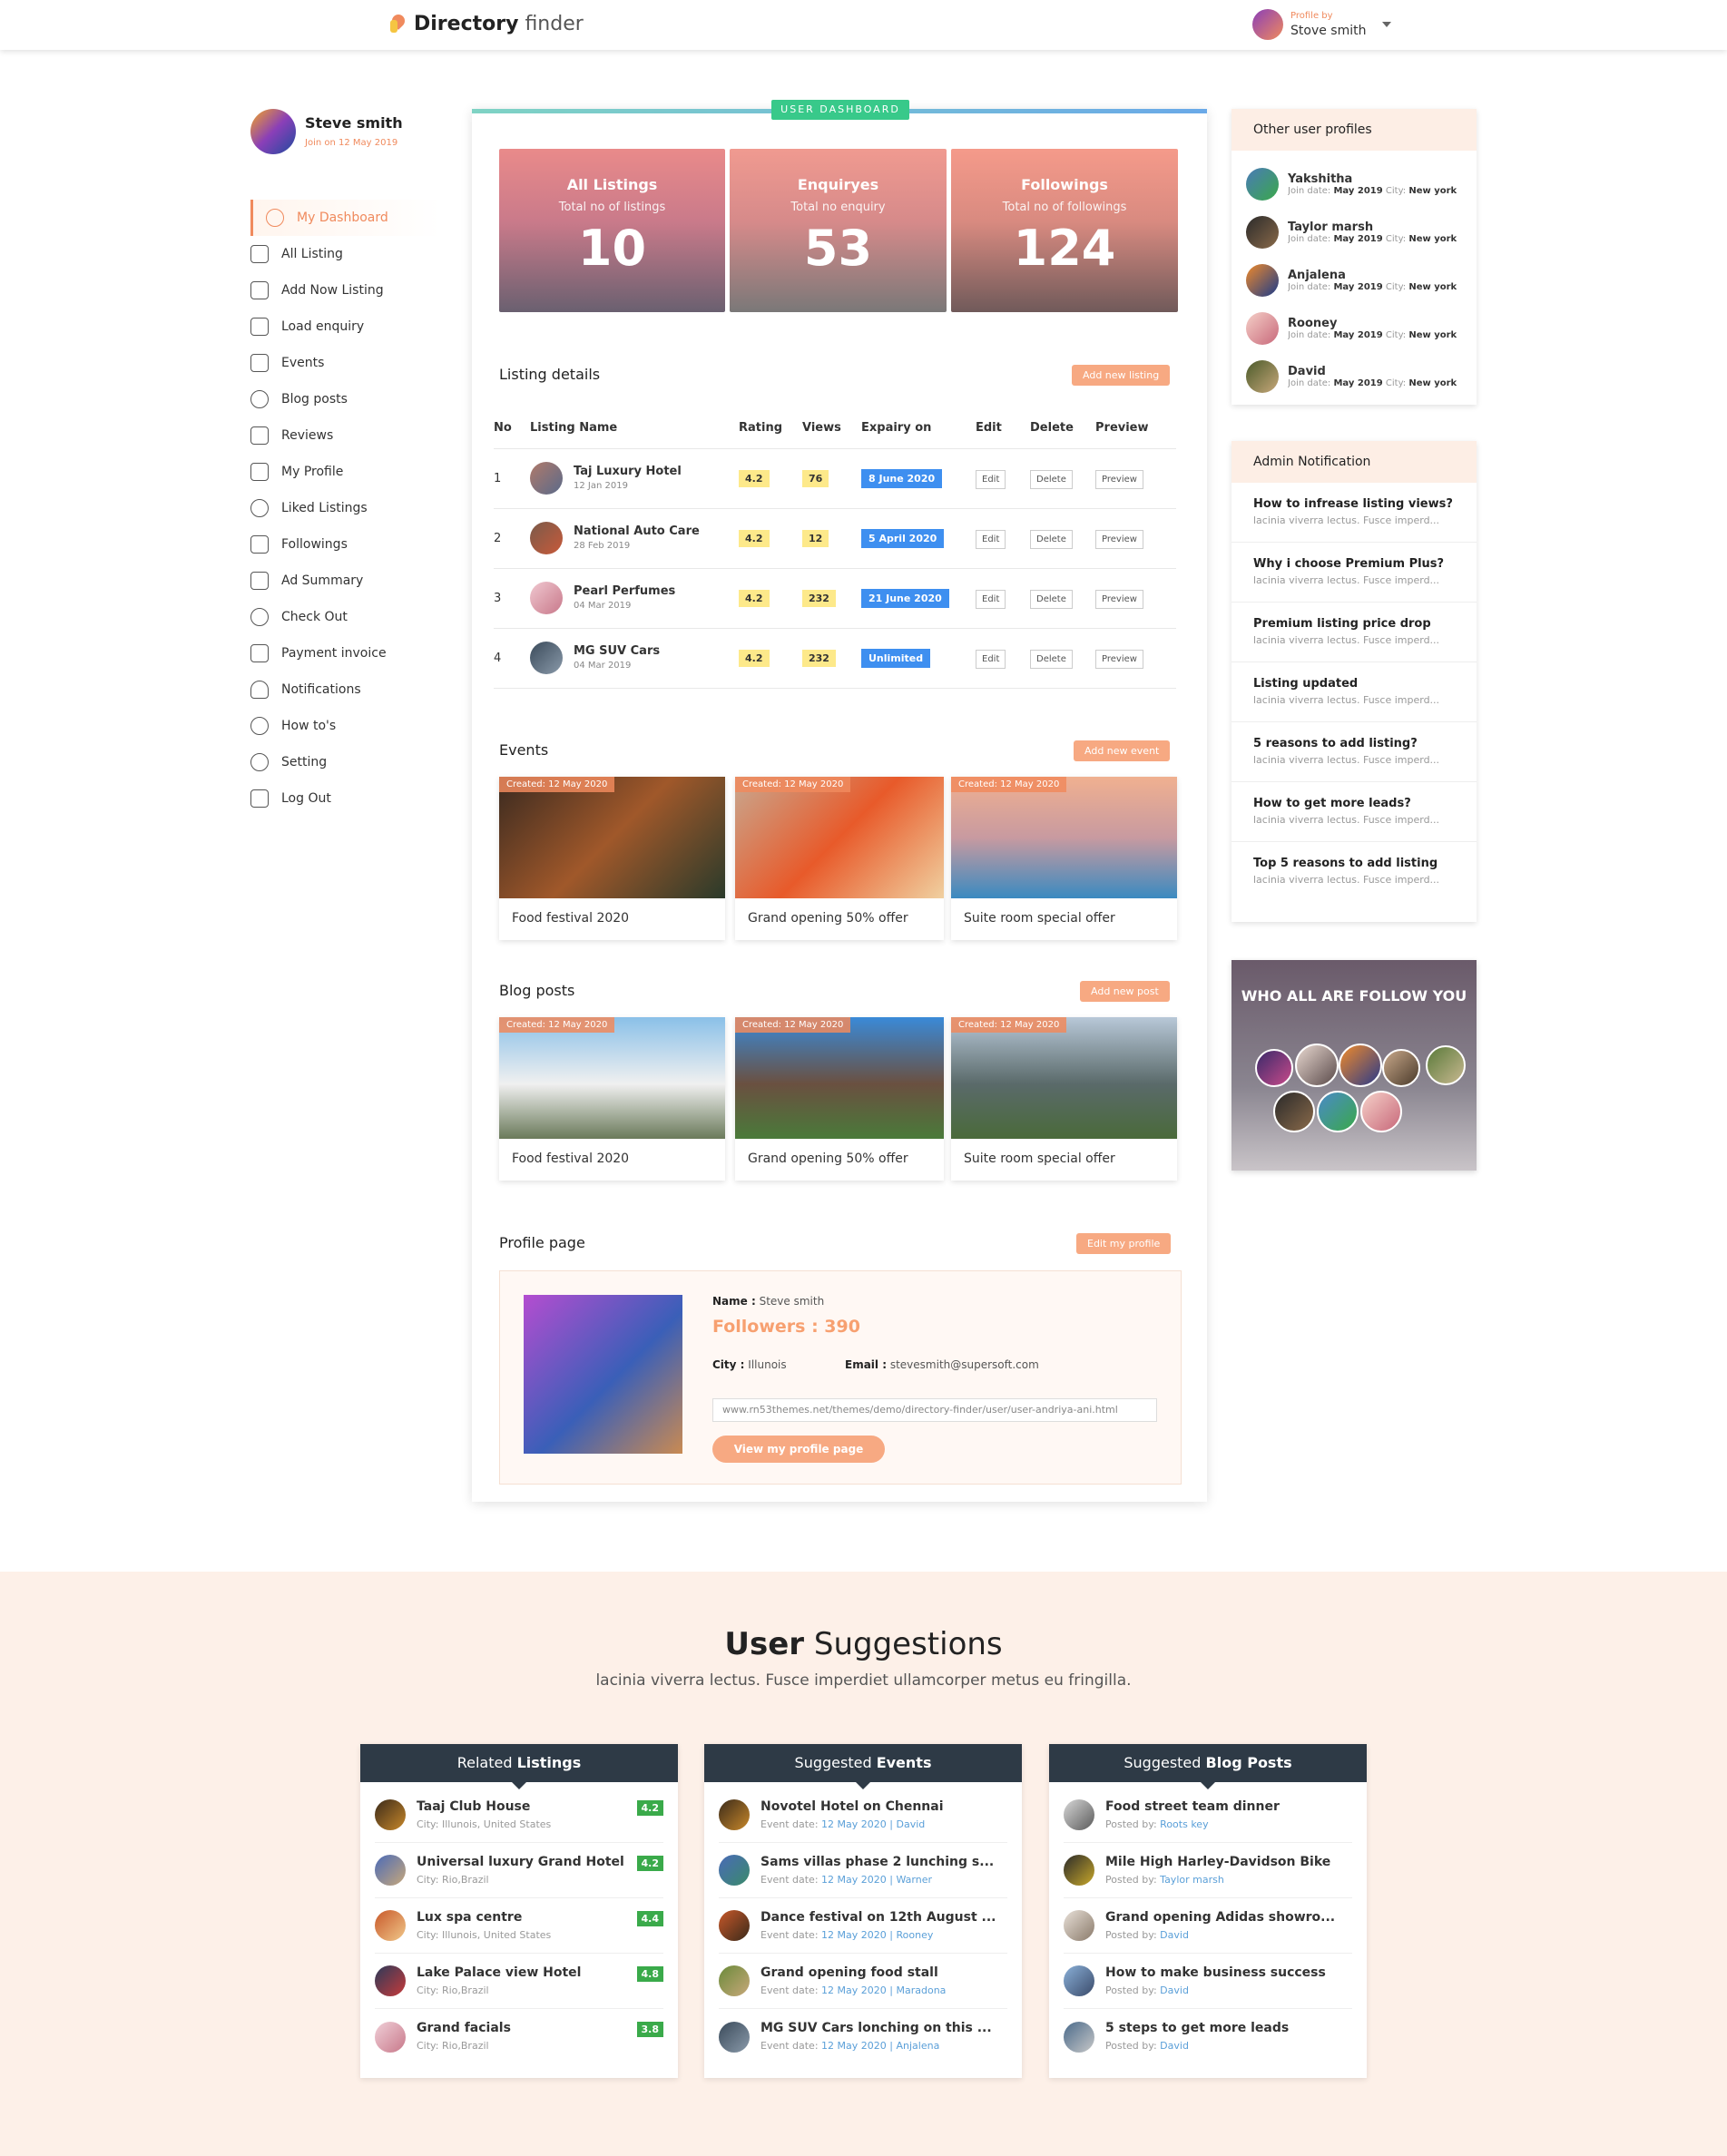 The height and width of the screenshot is (2156, 1727). Describe the element at coordinates (1310, 334) in the screenshot. I see `join-label: Join date:` at that location.